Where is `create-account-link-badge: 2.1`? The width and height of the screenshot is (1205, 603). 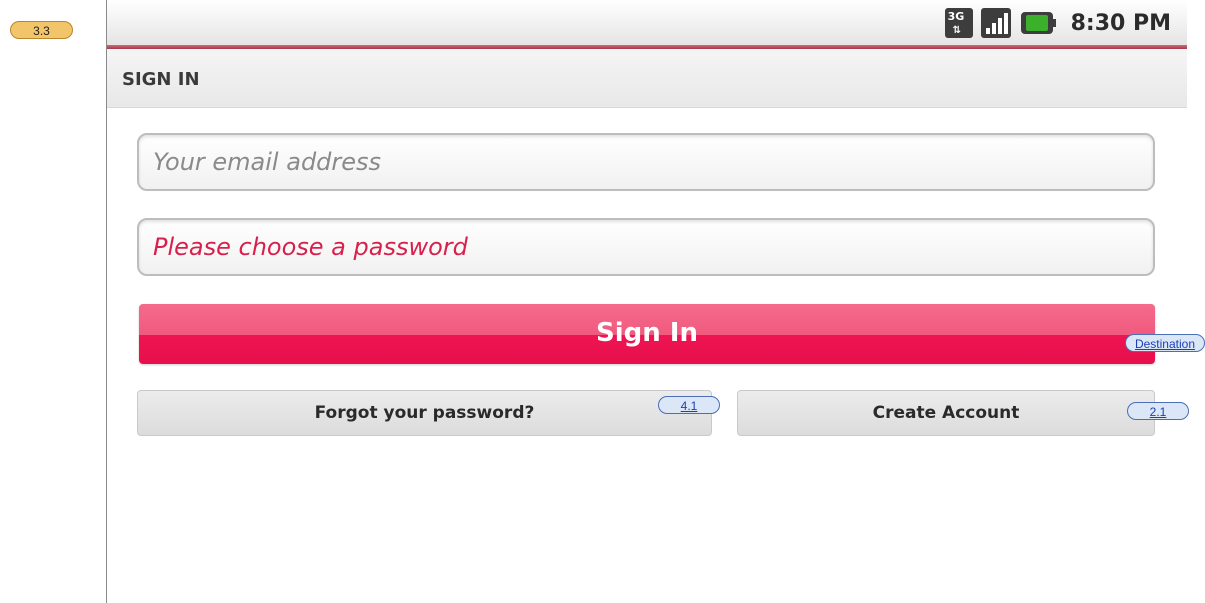
create-account-link-badge: 2.1 is located at coordinates (1158, 411).